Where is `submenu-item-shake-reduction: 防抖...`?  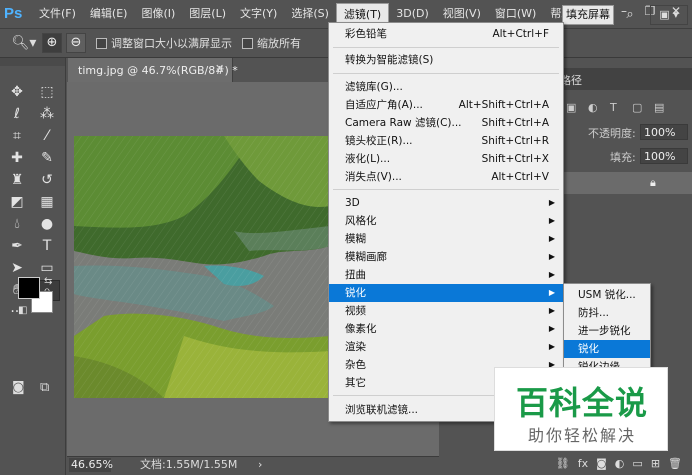
submenu-item-shake-reduction: 防抖... is located at coordinates (607, 313).